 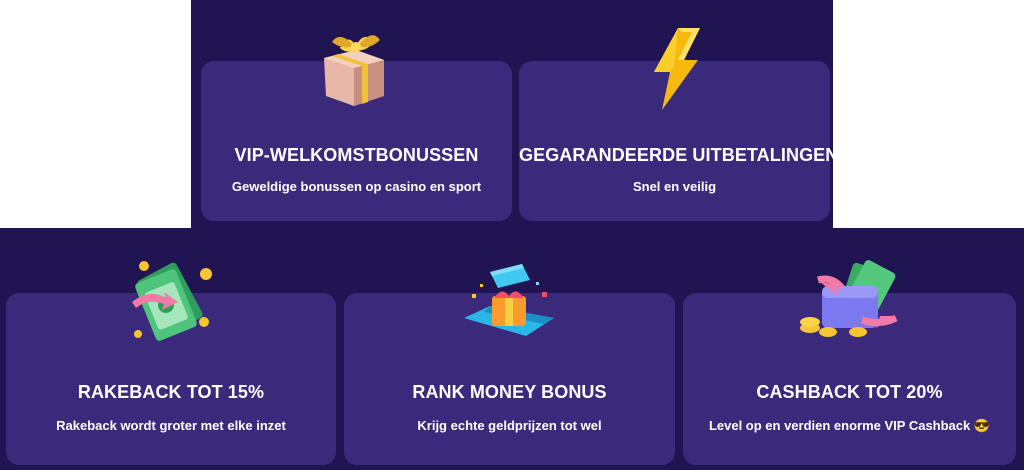 I want to click on lightning-bolt-icon, so click(x=676, y=69).